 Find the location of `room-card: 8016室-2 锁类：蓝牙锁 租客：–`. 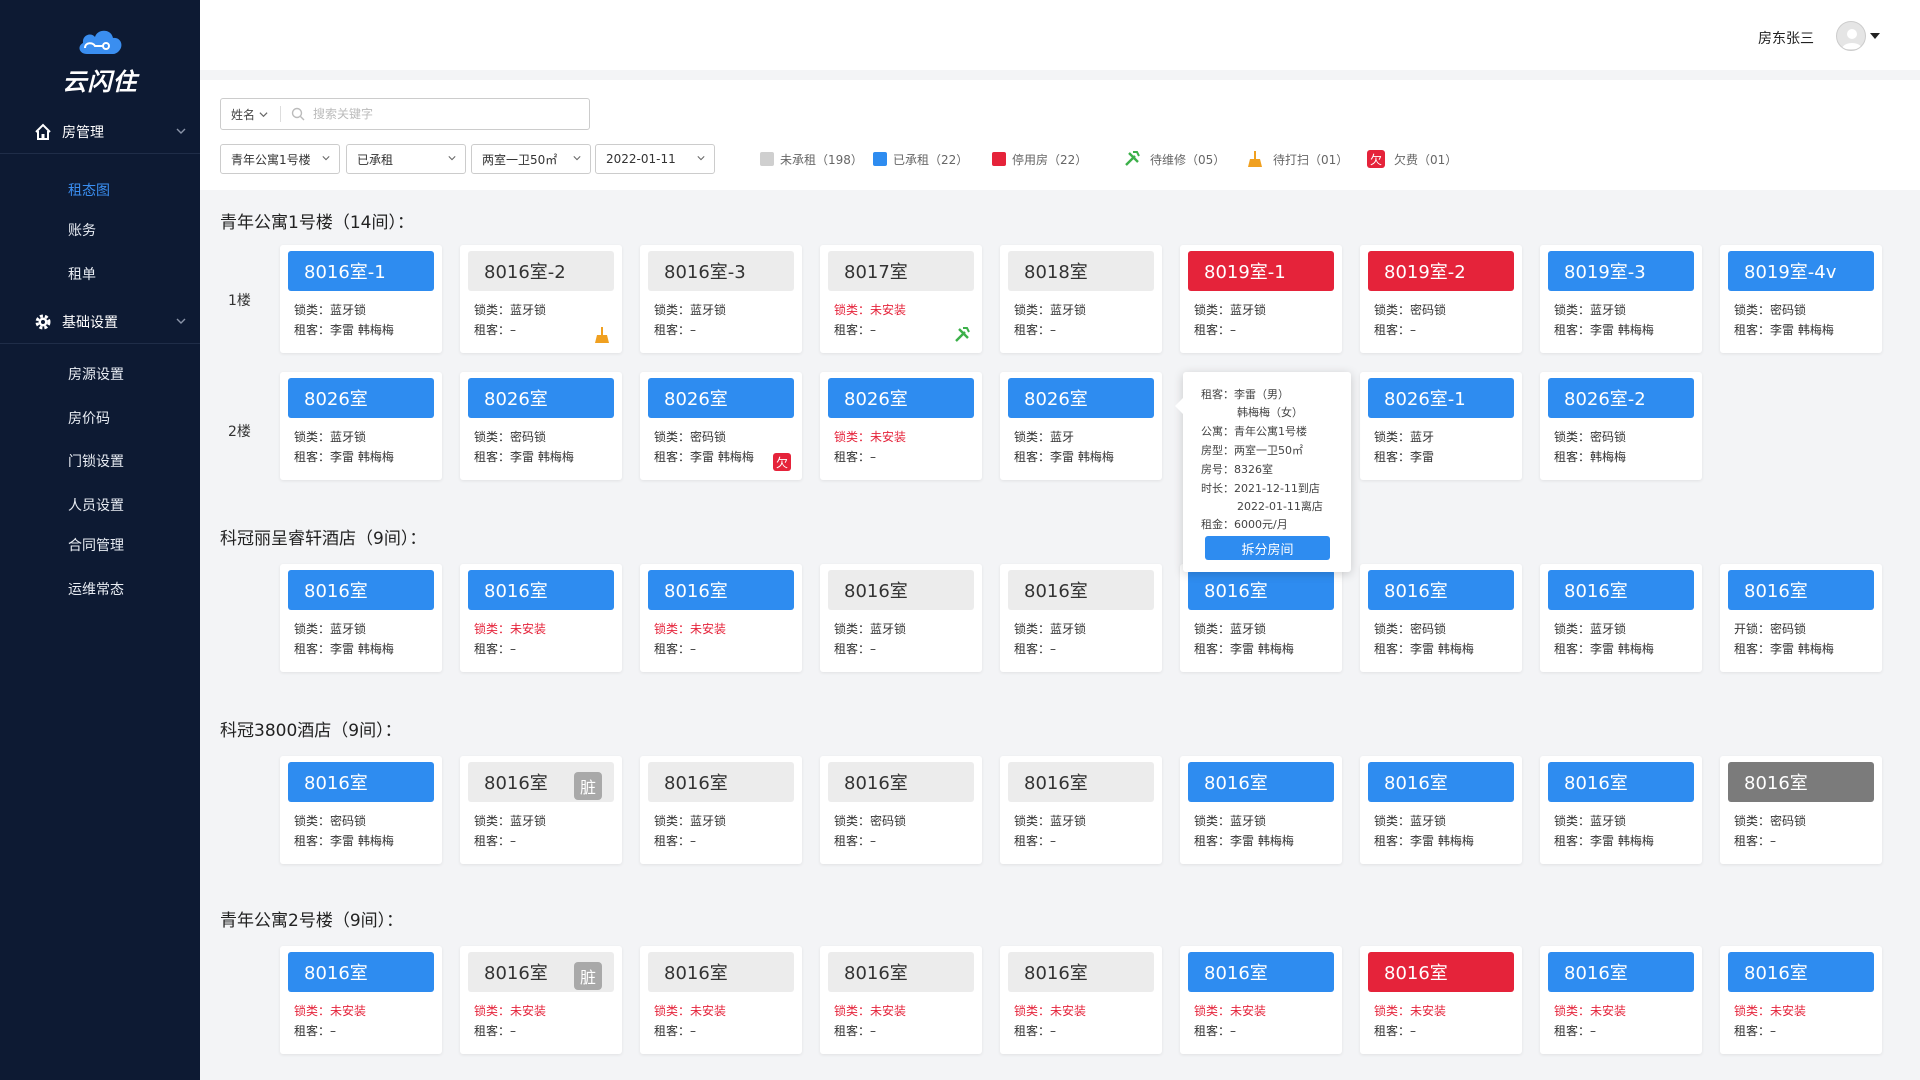

room-card: 8016室-2 锁类：蓝牙锁 租客：– is located at coordinates (541, 299).